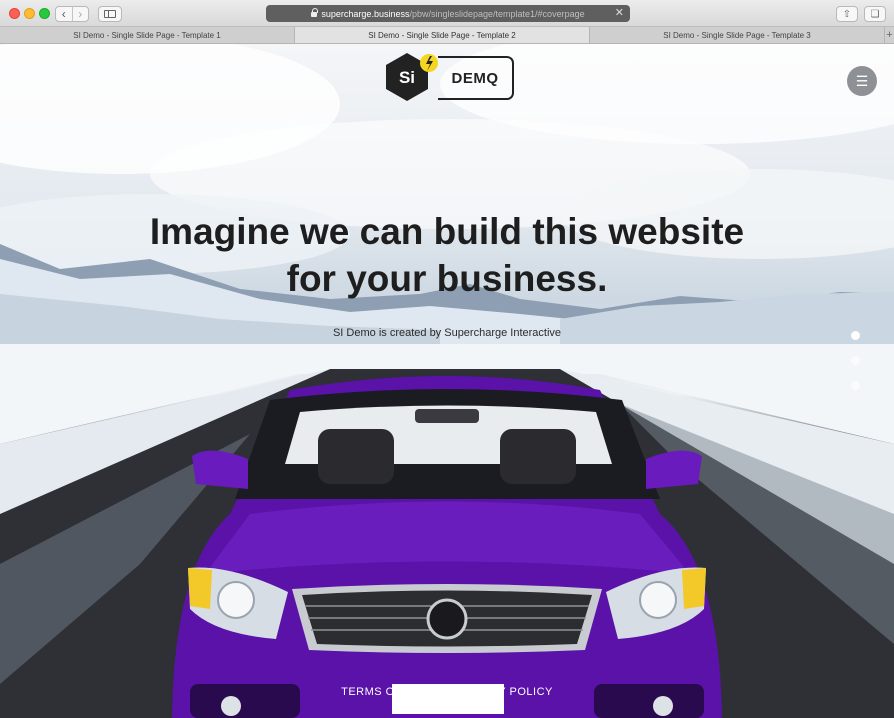  Describe the element at coordinates (447, 231) in the screenshot. I see `headline-line-1: Imagine we can build this website` at that location.